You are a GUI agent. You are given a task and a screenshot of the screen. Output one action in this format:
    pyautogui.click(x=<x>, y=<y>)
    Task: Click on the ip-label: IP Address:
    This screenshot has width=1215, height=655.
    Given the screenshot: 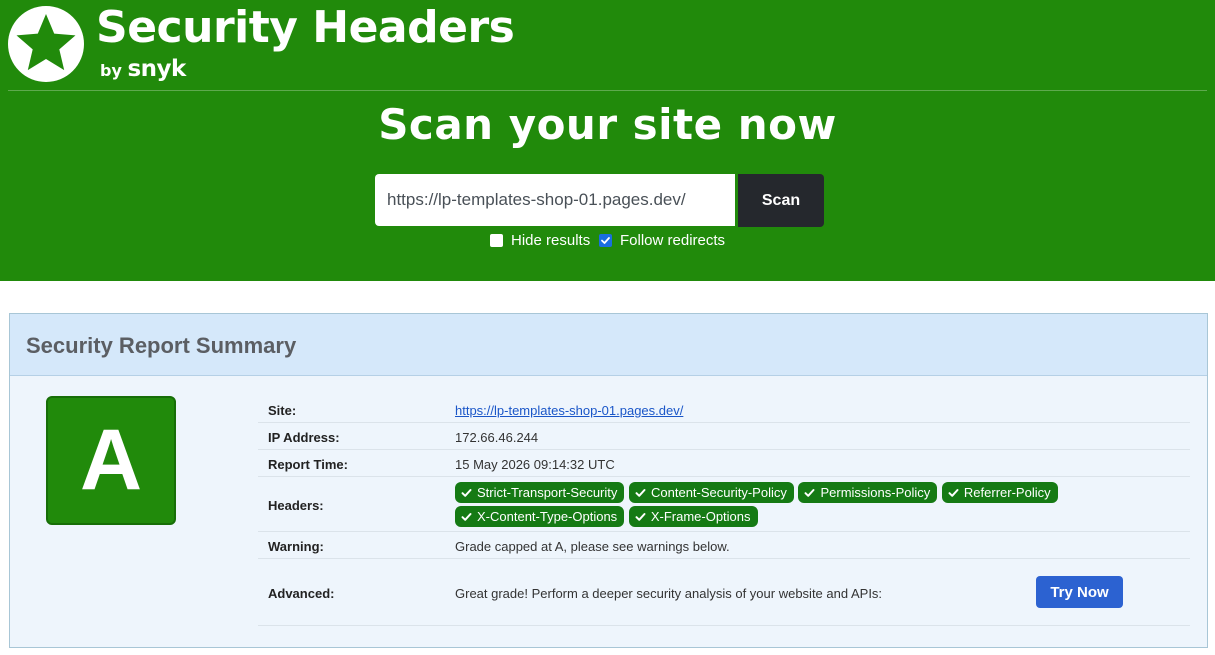 What is the action you would take?
    pyautogui.click(x=304, y=437)
    